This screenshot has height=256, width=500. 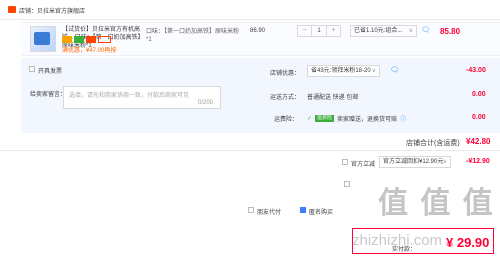 What do you see at coordinates (206, 103) in the screenshot?
I see `message-char-count: 0/200` at bounding box center [206, 103].